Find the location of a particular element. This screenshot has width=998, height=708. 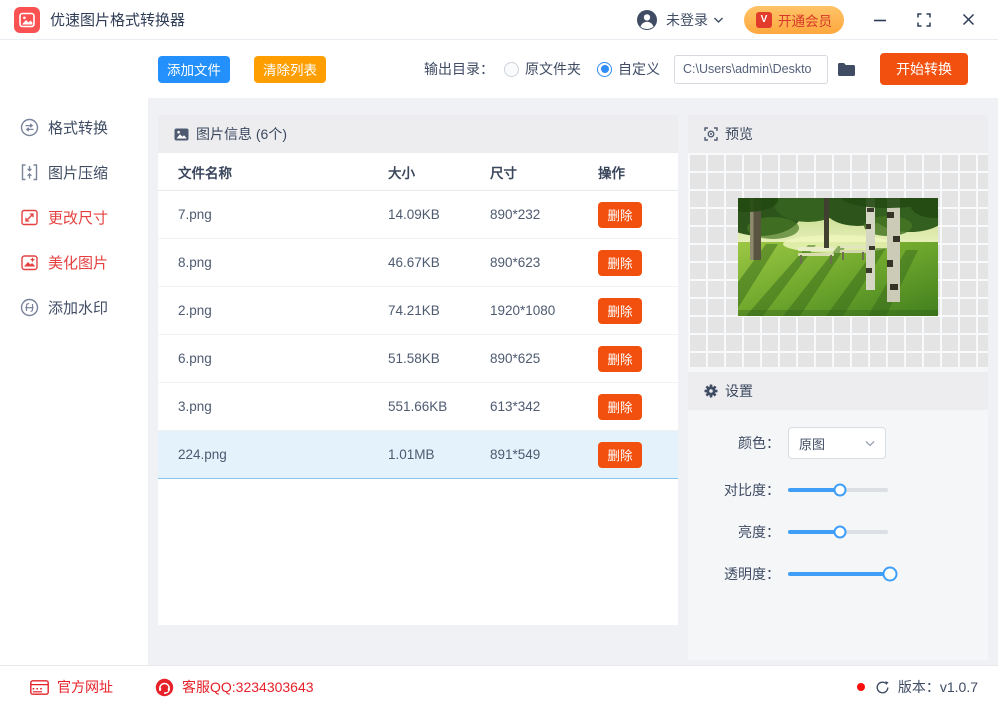

footer-right: 版本：v1.0.7 is located at coordinates (917, 687).